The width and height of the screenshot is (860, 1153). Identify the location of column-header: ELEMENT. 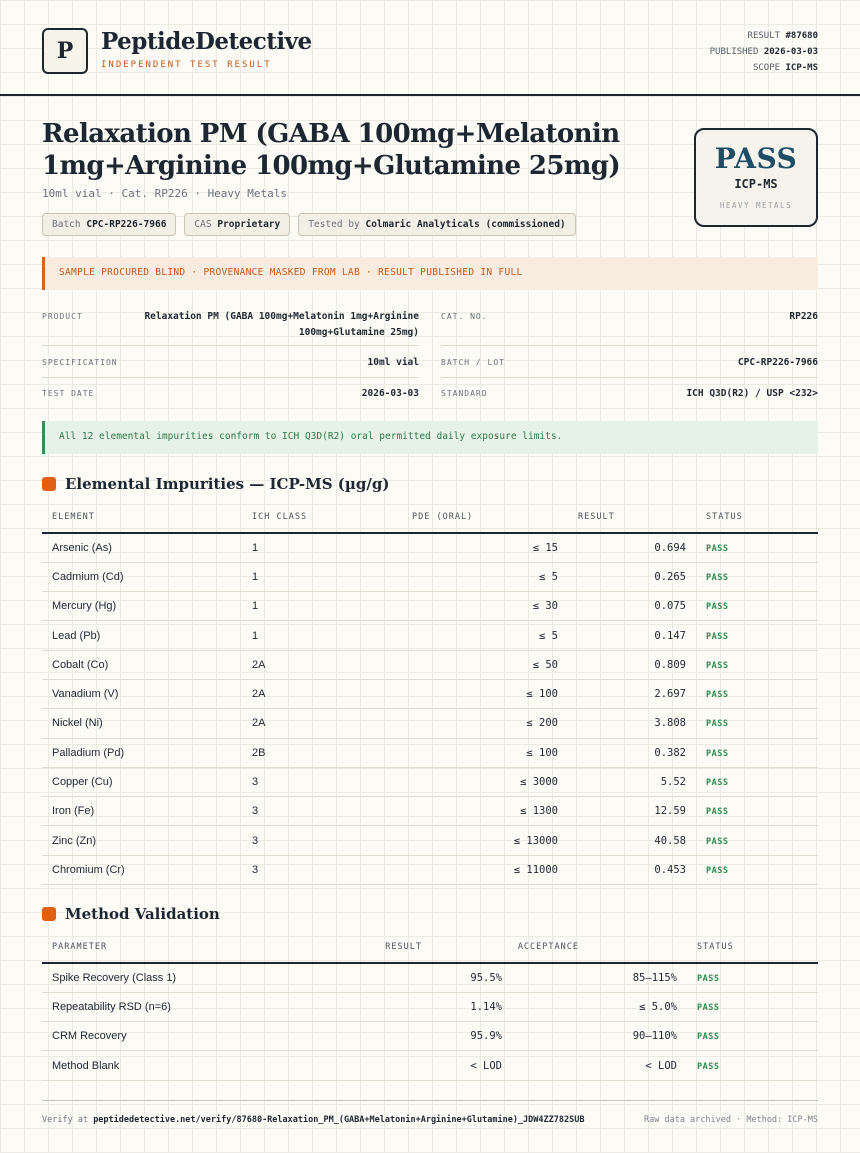
(142, 518).